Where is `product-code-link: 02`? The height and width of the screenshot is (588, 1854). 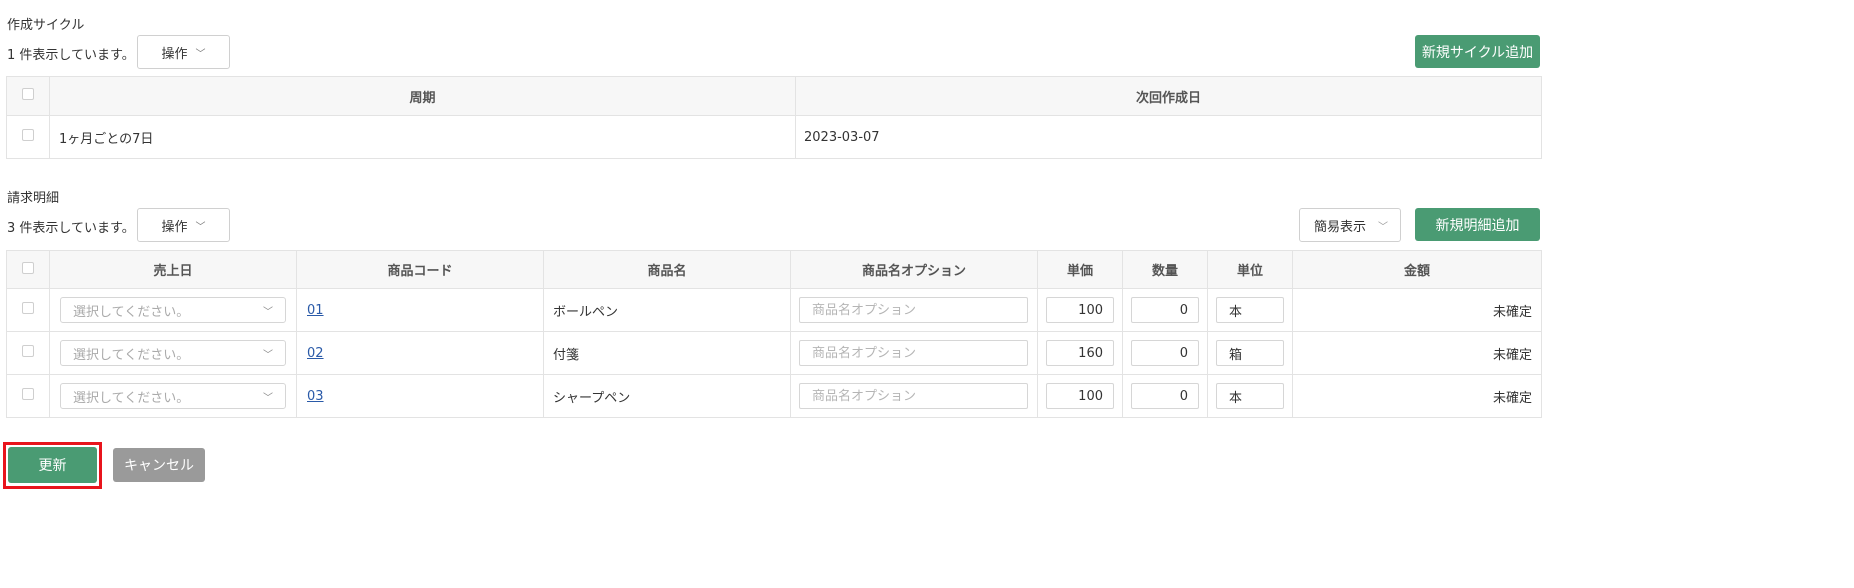 product-code-link: 02 is located at coordinates (310, 353).